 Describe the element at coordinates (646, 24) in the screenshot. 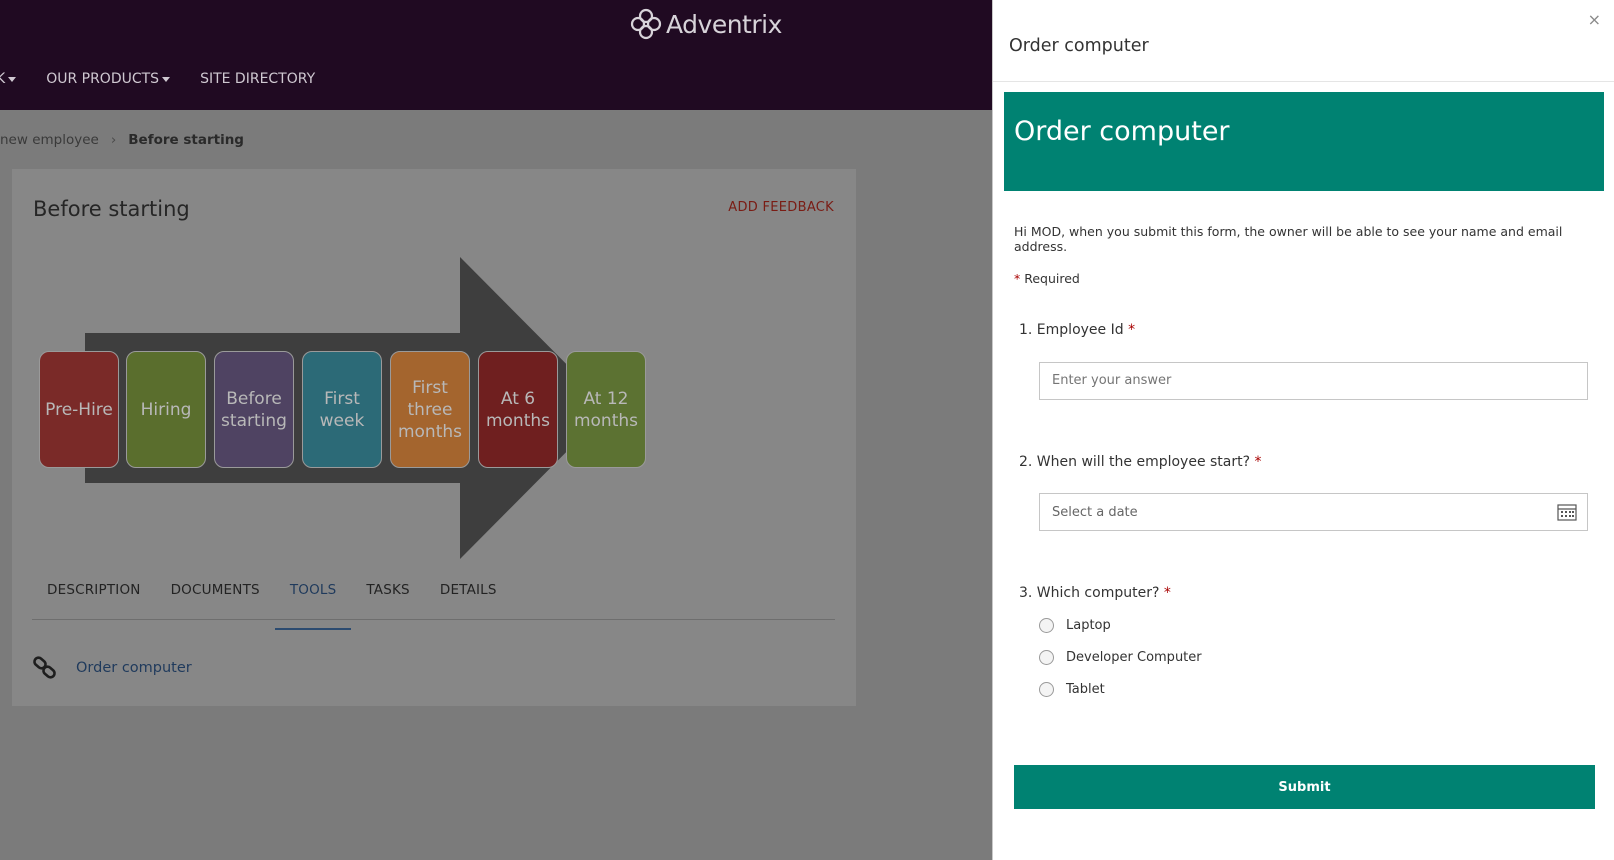

I see `adventrix-logo-icon` at that location.